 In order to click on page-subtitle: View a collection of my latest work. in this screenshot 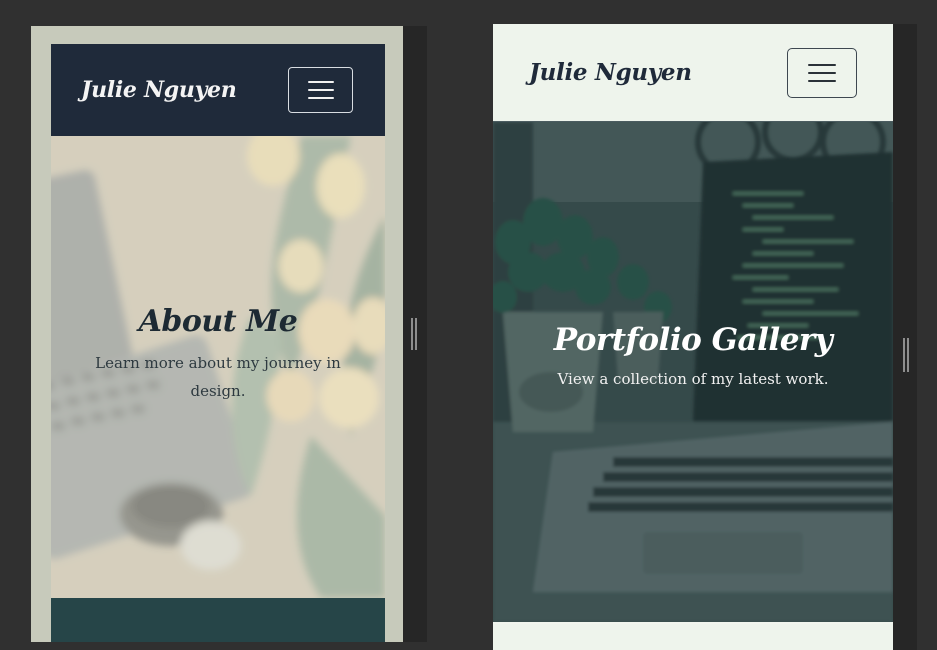, I will do `click(693, 379)`.